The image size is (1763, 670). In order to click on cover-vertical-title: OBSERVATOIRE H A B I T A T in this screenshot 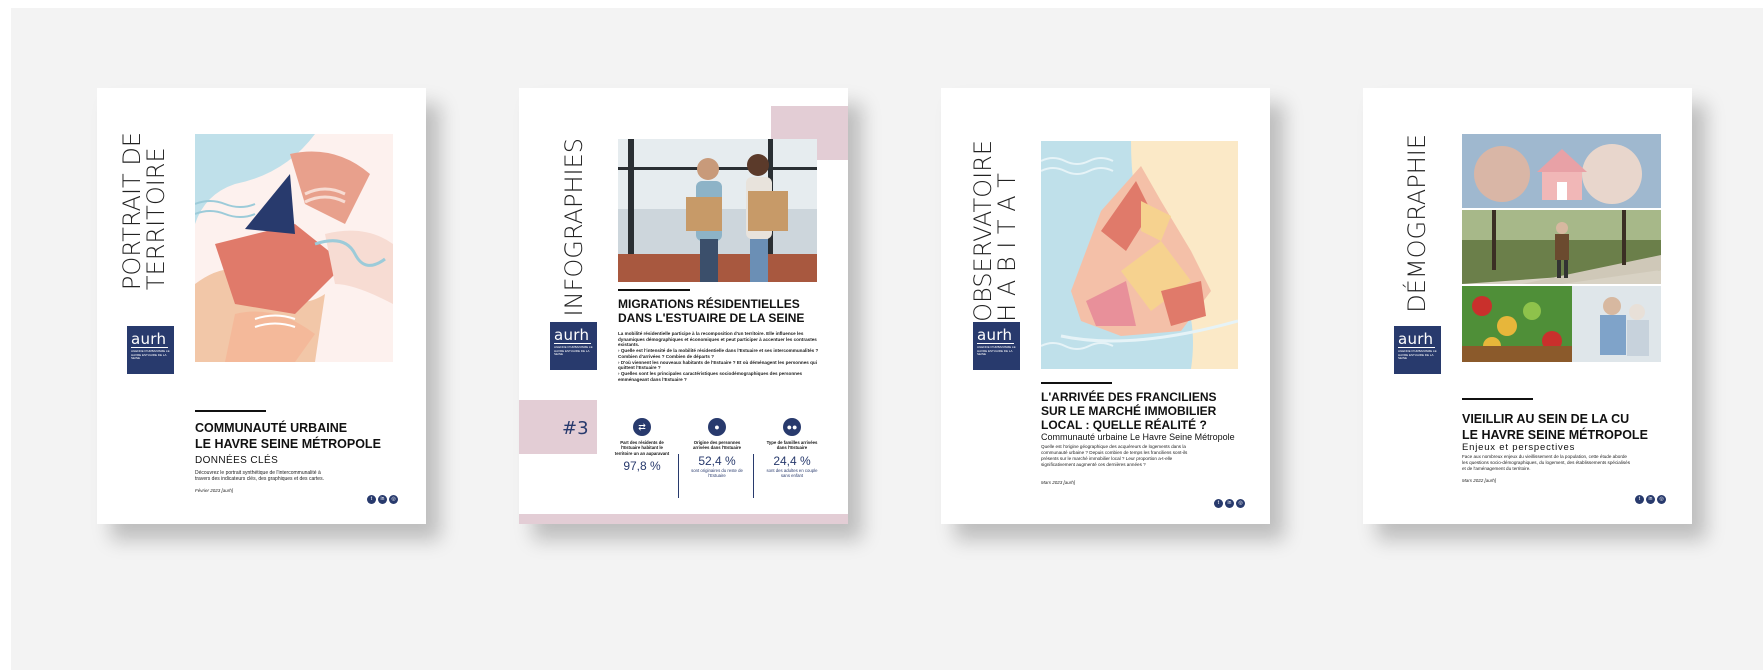, I will do `click(995, 231)`.